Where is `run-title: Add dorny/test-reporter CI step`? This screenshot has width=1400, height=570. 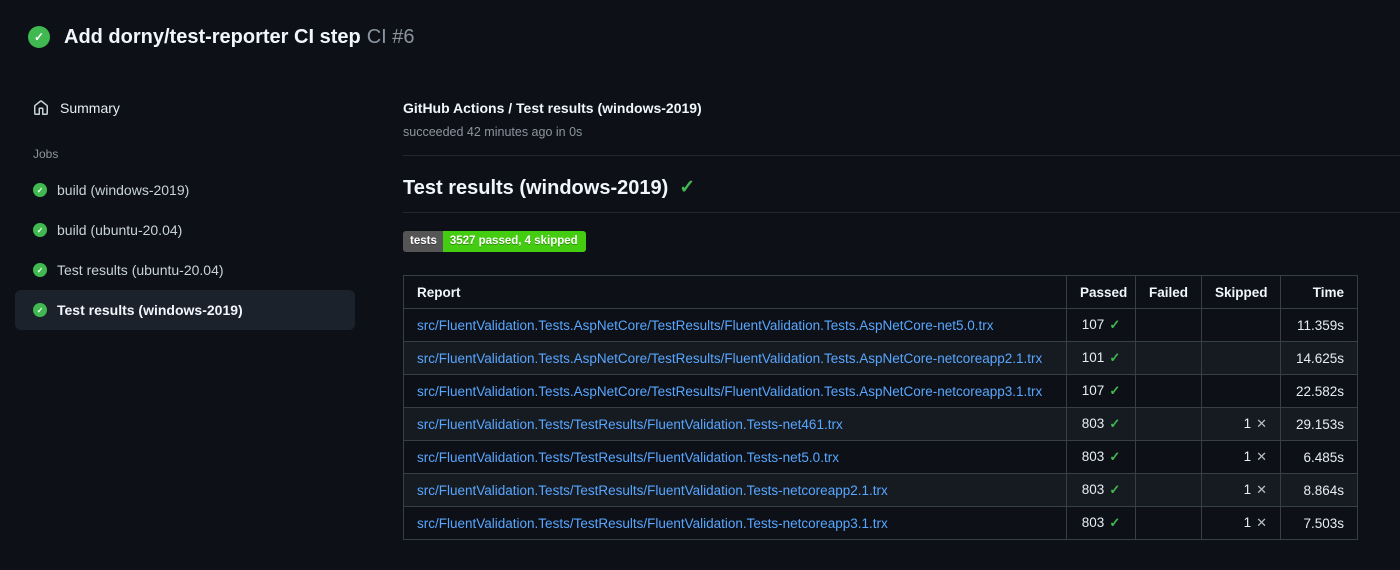 run-title: Add dorny/test-reporter CI step is located at coordinates (212, 37).